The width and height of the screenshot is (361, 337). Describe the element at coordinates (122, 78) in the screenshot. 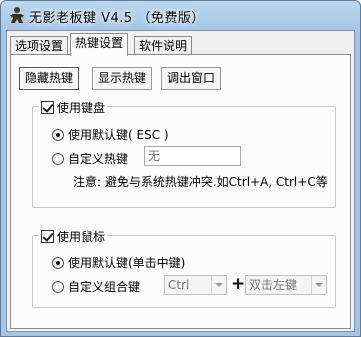

I see `subtab-show-hotkey: 显示热键` at that location.